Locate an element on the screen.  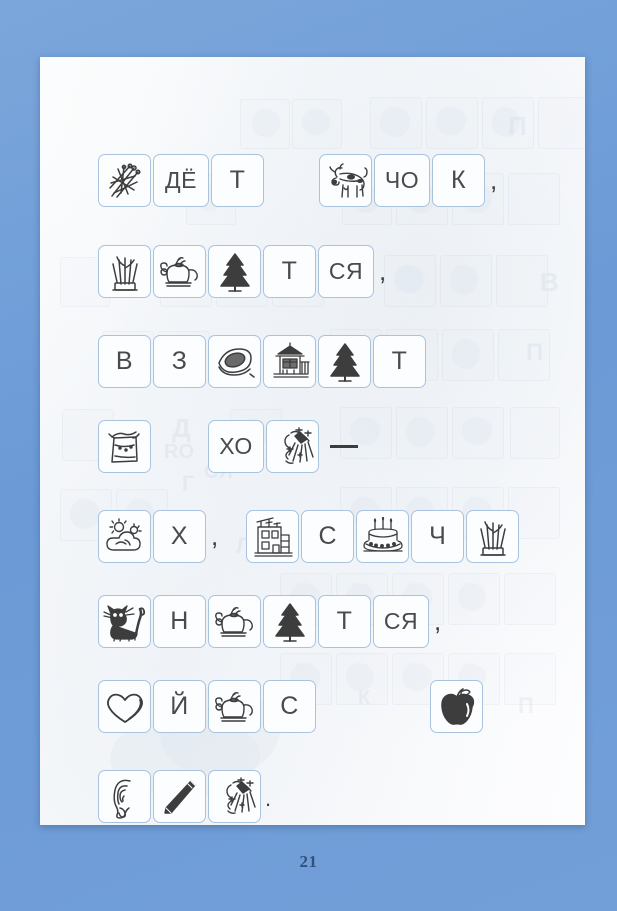
cow-icon is located at coordinates (346, 181).